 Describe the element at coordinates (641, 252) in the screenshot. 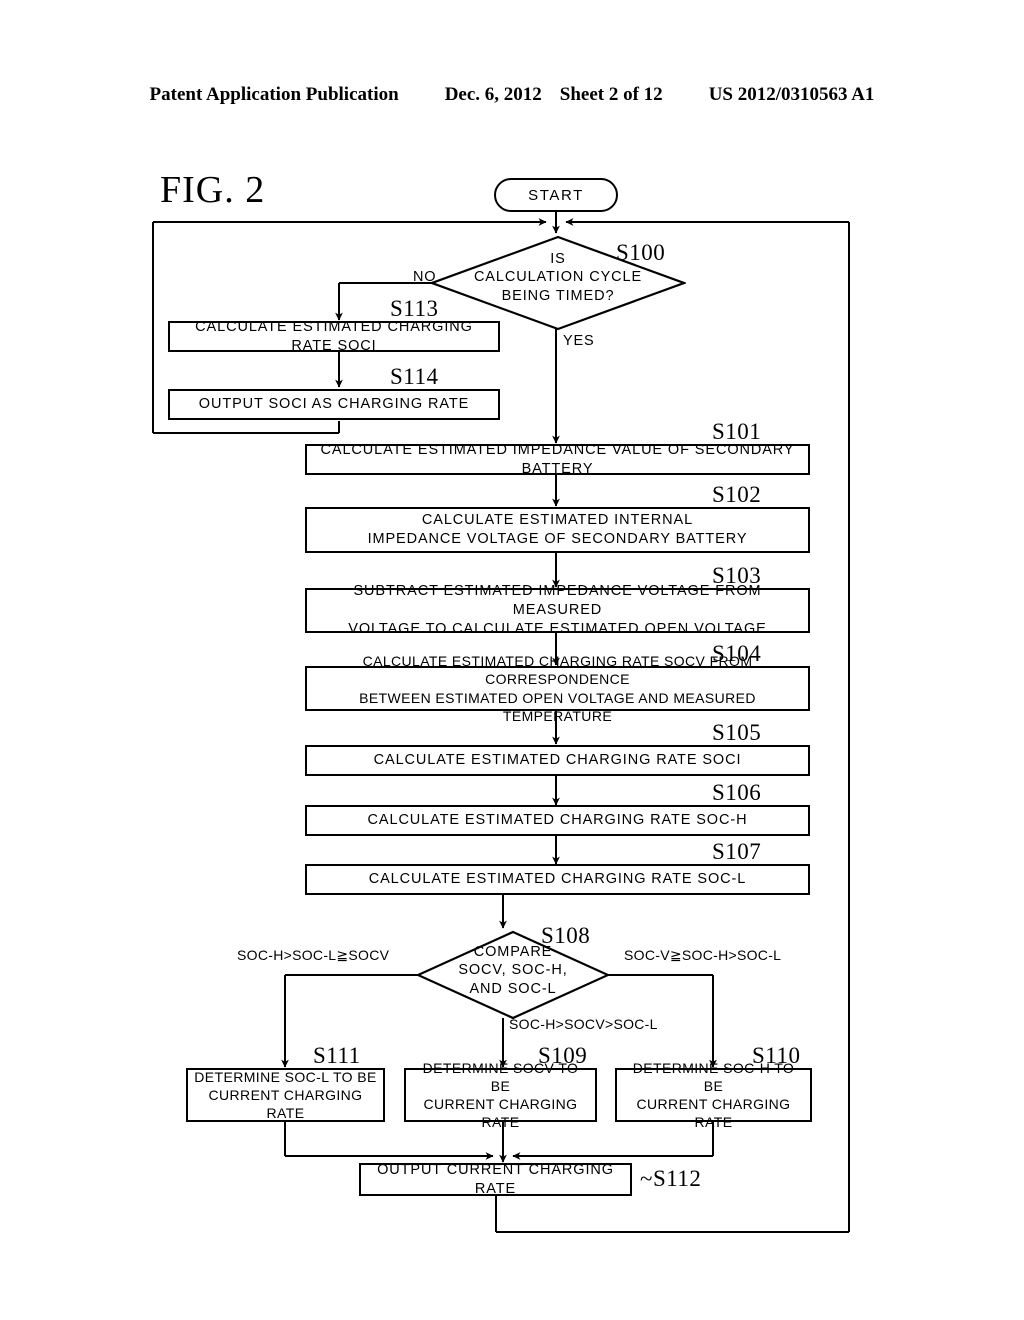

I see `step-ref-s100: S100` at that location.